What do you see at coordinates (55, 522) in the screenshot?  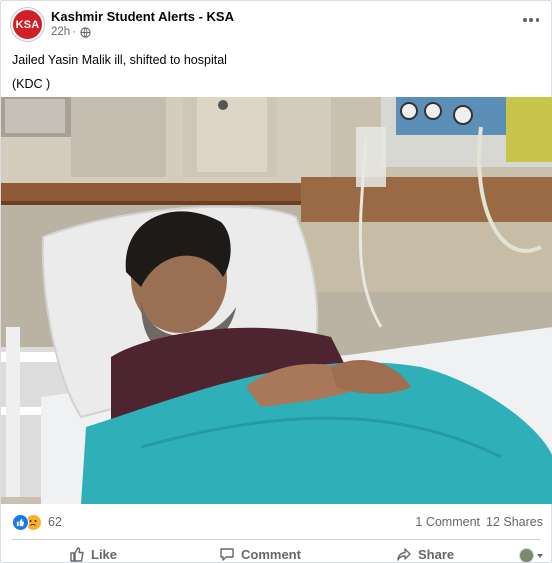 I see `reaction-count: 62` at bounding box center [55, 522].